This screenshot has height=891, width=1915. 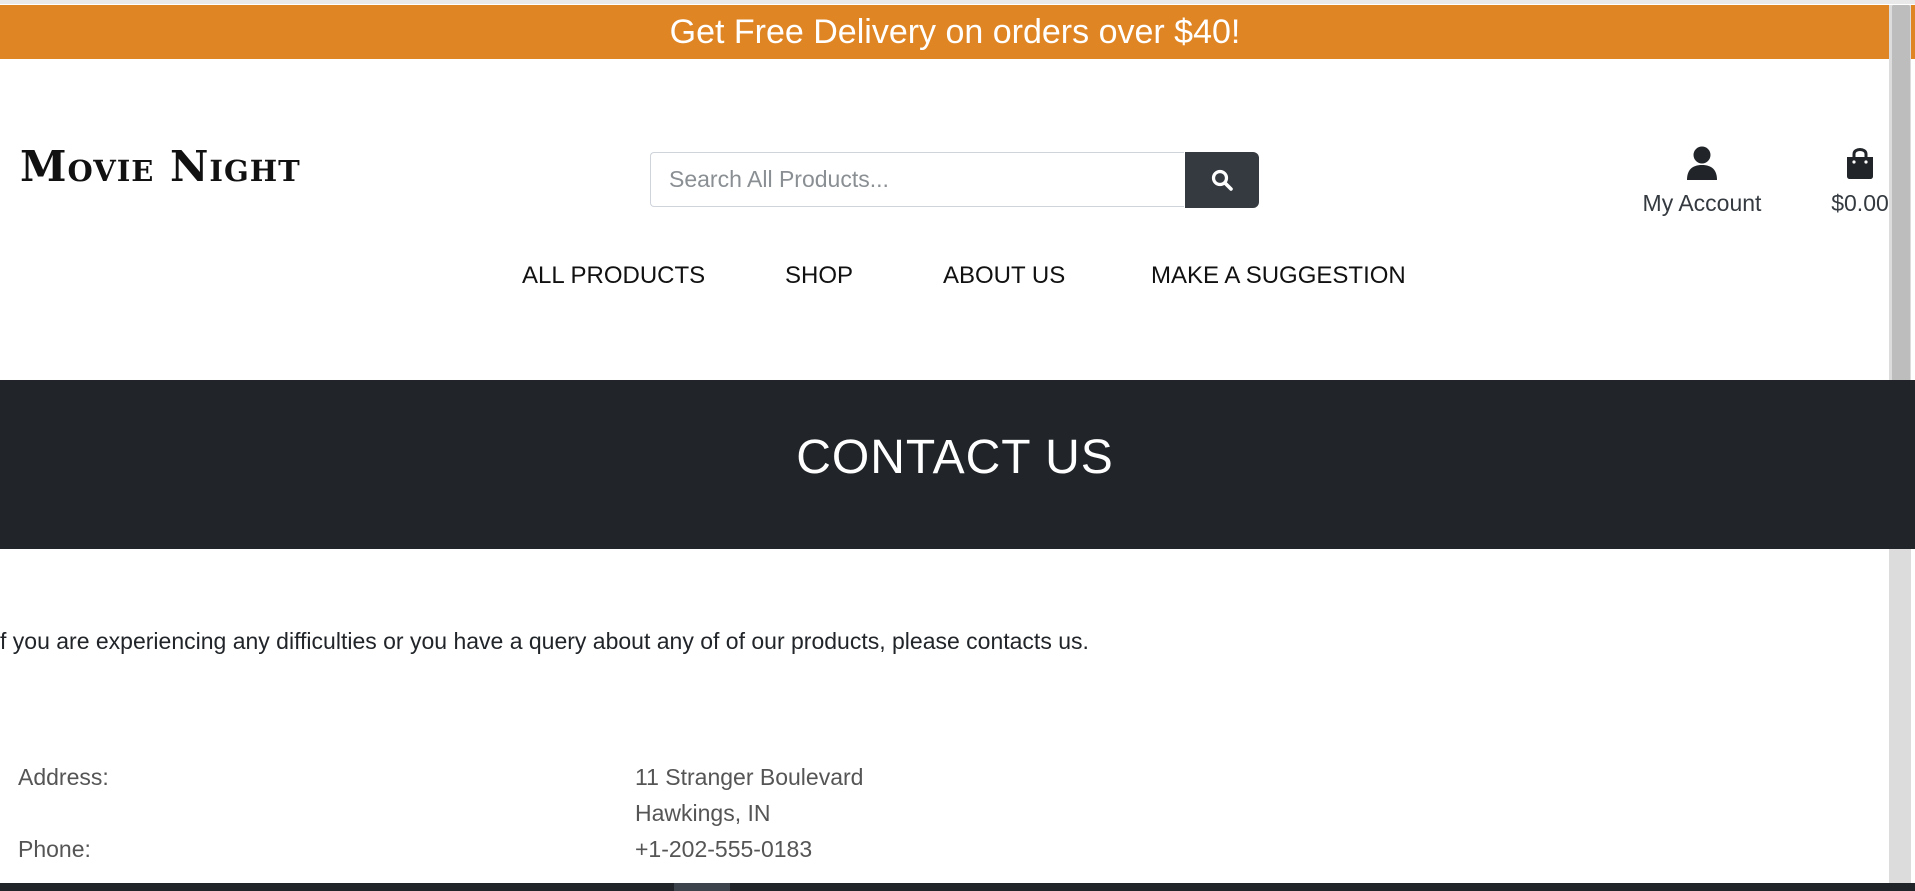 I want to click on address-label: Address:, so click(x=63, y=777).